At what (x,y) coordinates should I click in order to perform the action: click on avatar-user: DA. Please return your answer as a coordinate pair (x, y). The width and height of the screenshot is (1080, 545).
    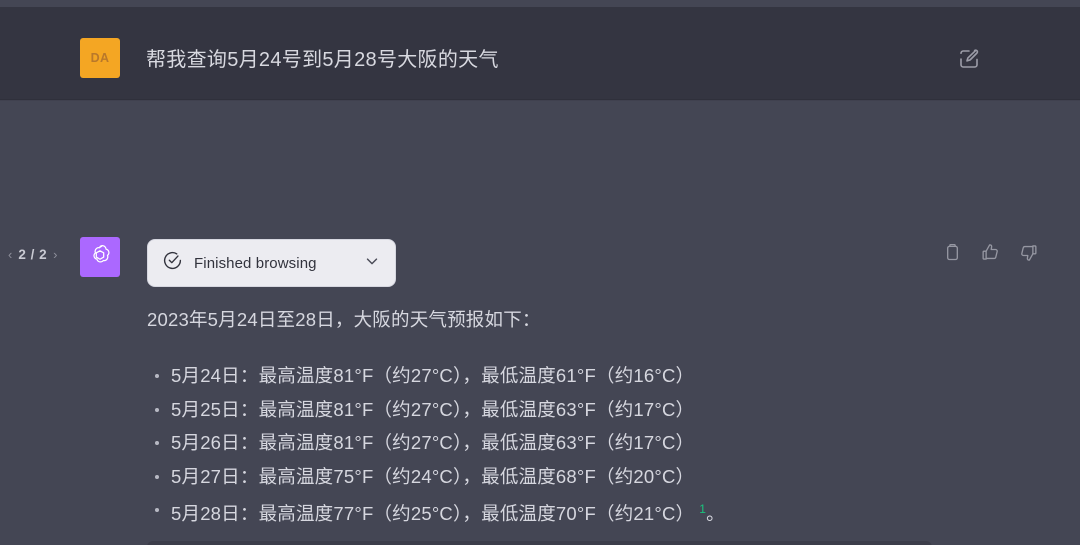
    Looking at the image, I should click on (100, 58).